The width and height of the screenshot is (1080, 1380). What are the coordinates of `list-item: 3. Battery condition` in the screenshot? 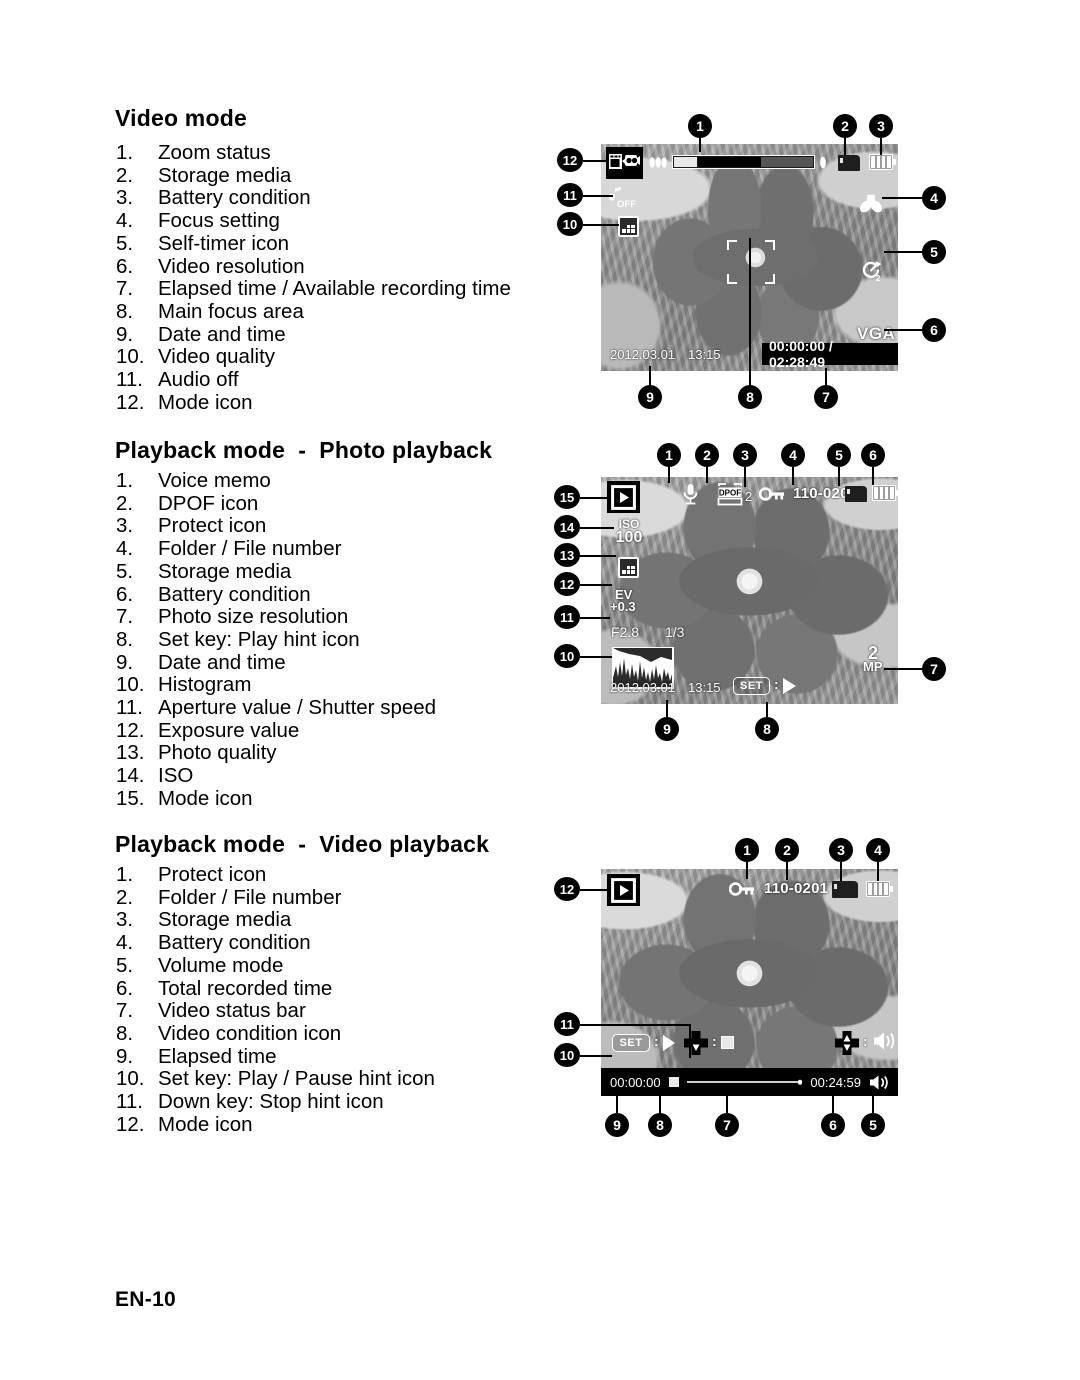 It's located at (326, 198).